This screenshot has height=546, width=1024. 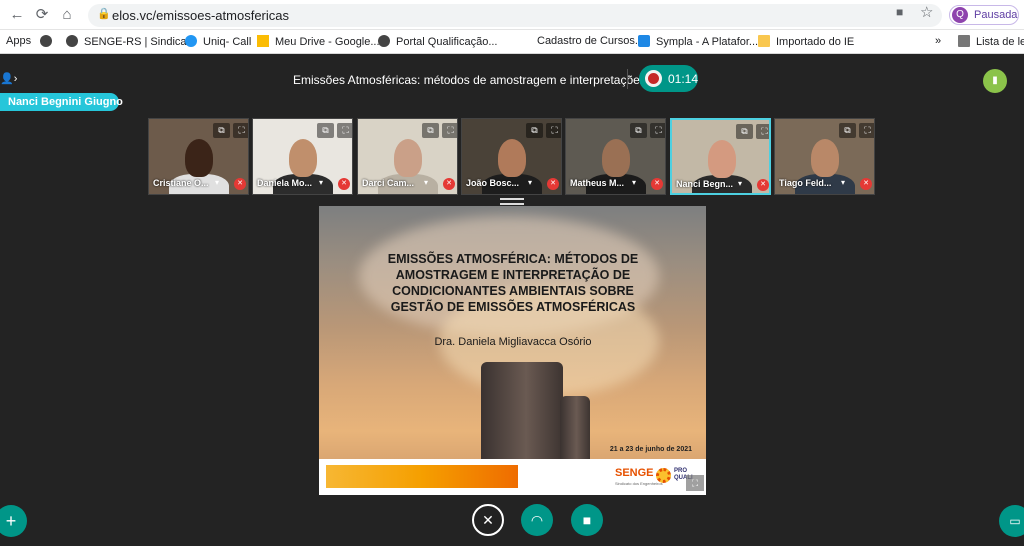 I want to click on google-drive-icon, so click(x=263, y=41).